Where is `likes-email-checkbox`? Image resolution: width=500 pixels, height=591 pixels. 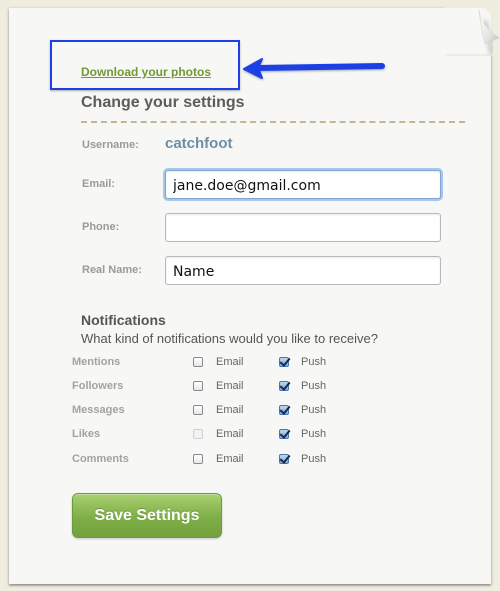
likes-email-checkbox is located at coordinates (198, 434).